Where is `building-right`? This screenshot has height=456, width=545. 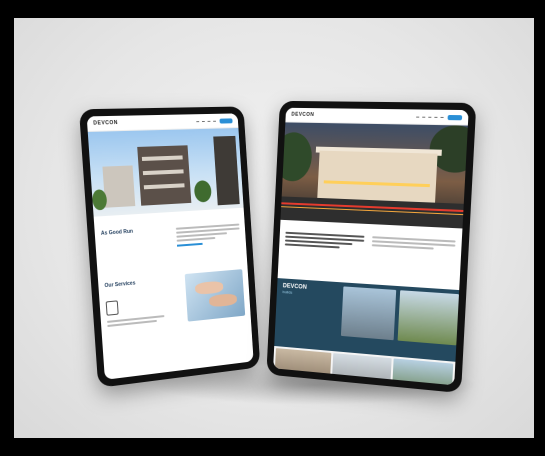
building-right is located at coordinates (226, 170).